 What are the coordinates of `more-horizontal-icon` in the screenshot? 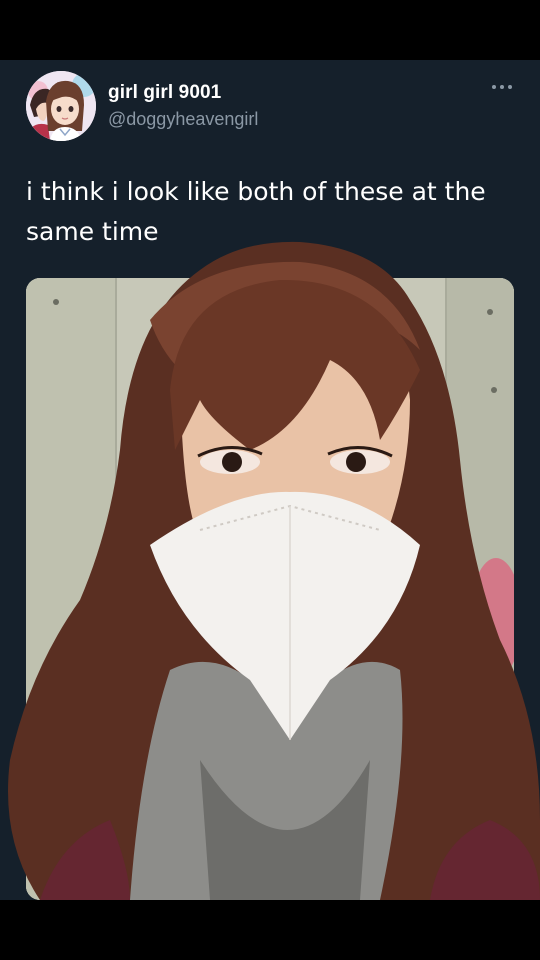 It's located at (502, 87).